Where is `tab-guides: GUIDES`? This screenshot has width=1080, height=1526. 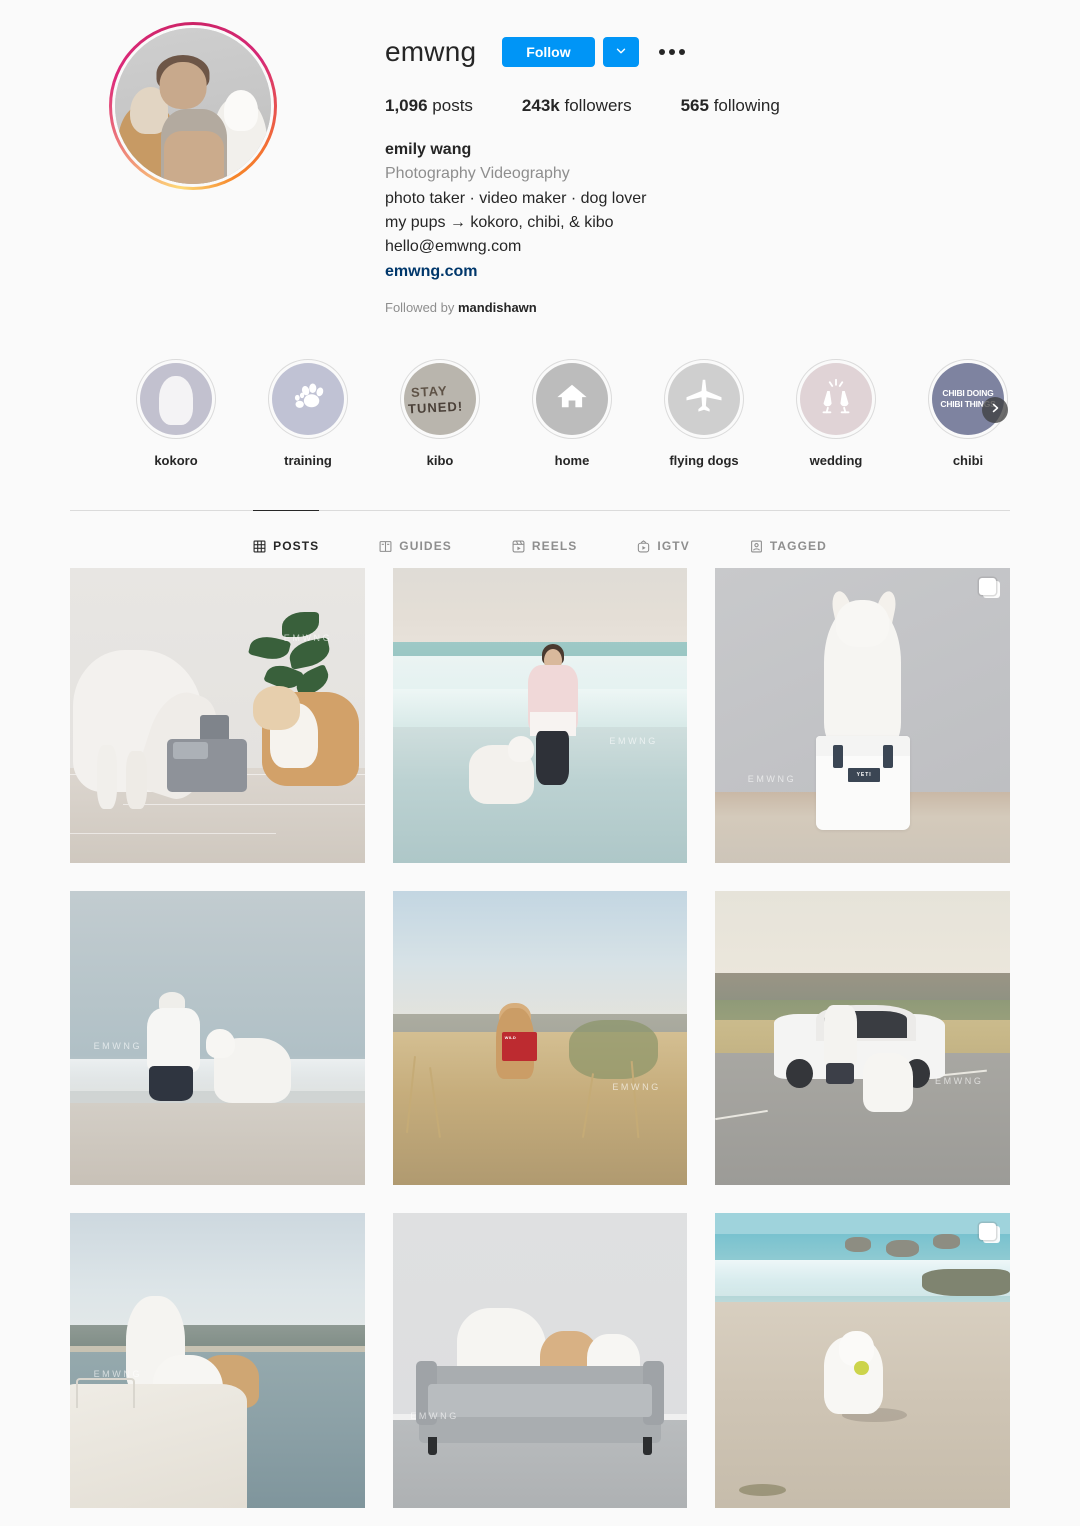
tab-guides: GUIDES is located at coordinates (415, 537).